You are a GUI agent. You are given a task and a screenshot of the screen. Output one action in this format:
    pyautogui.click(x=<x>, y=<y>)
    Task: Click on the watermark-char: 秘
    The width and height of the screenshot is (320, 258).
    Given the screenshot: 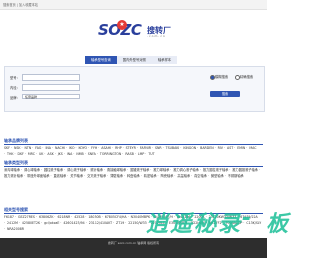 What is the action you would take?
    pyautogui.click(x=205, y=224)
    